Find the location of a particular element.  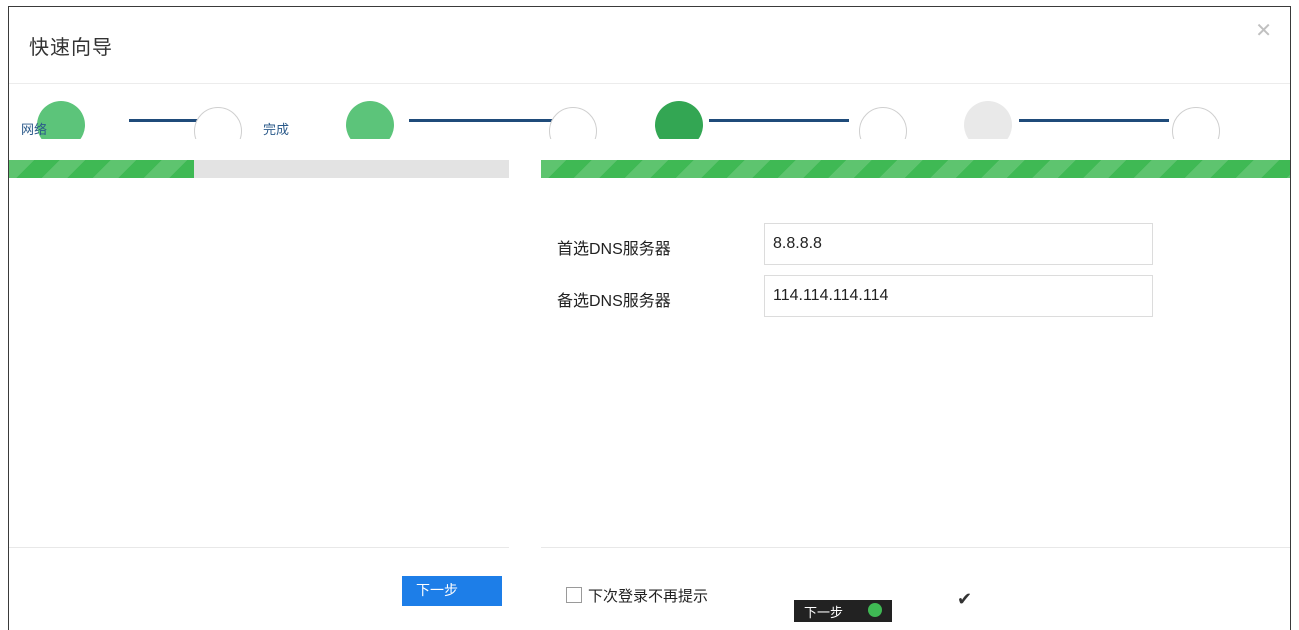

progress-fill-left is located at coordinates (101, 169).